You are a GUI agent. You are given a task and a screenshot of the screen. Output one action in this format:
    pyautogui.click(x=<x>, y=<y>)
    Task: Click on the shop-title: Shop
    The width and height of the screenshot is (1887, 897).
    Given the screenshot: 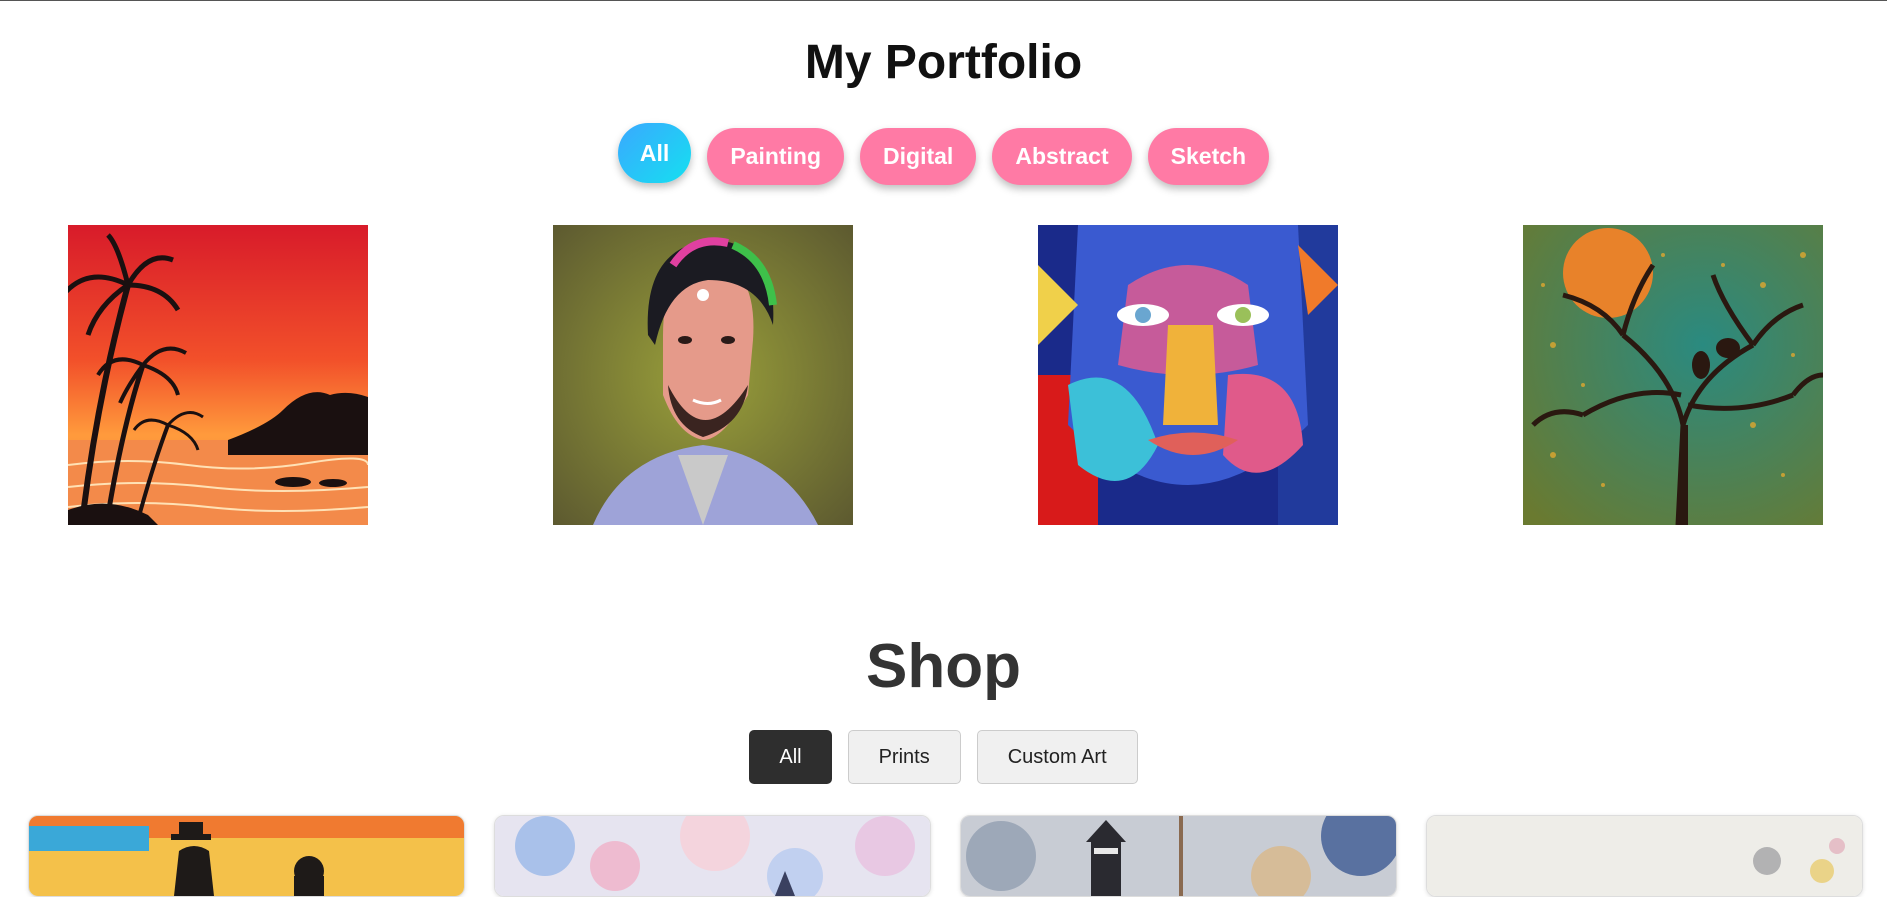 What is the action you would take?
    pyautogui.click(x=943, y=666)
    